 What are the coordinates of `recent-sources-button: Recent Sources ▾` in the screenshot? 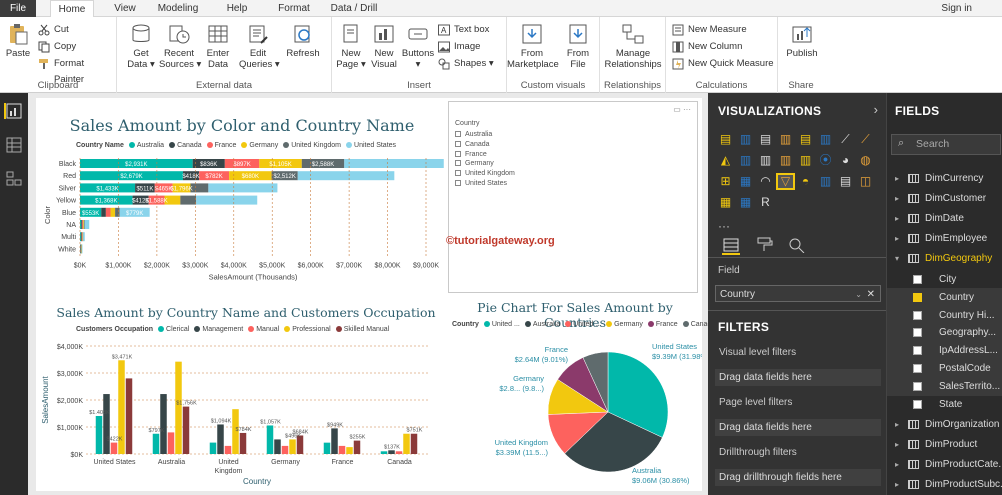 It's located at (180, 46).